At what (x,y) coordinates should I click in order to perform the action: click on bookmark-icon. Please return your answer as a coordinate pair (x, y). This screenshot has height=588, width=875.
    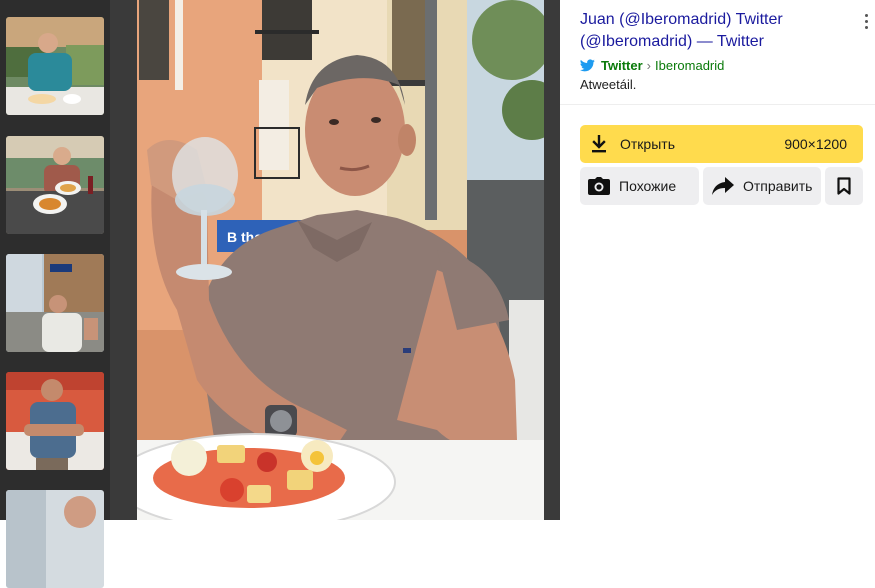
    Looking at the image, I should click on (844, 186).